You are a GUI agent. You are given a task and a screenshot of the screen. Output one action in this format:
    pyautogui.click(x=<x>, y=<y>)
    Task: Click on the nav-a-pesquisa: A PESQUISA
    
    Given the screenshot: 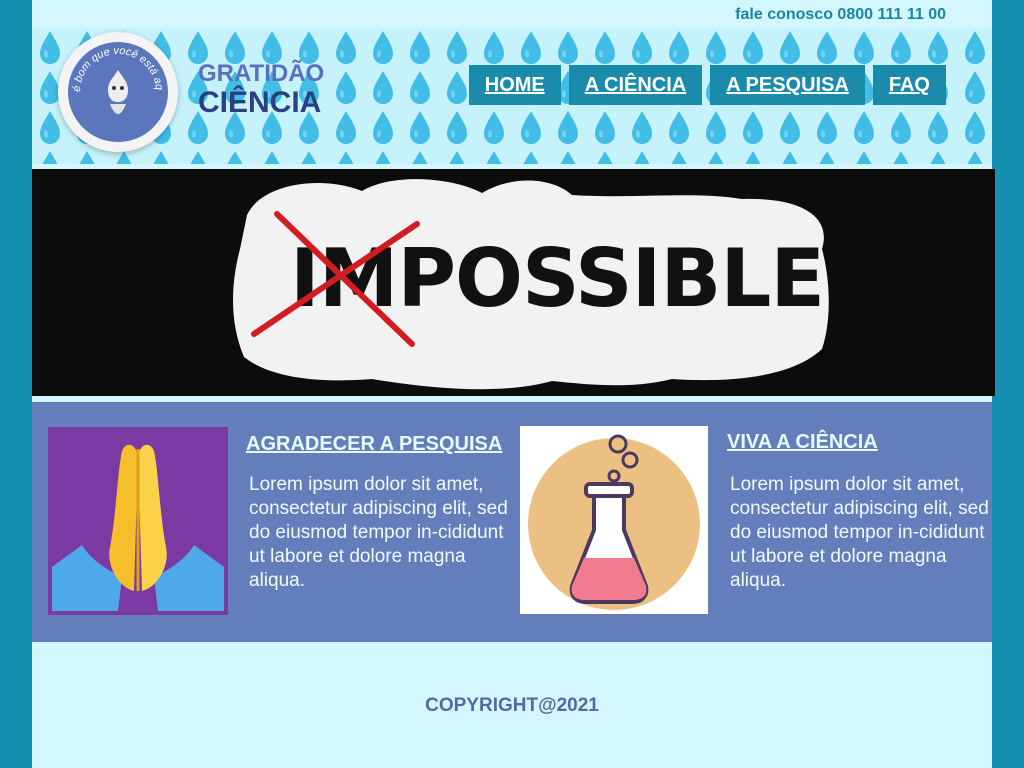 What is the action you would take?
    pyautogui.click(x=787, y=85)
    